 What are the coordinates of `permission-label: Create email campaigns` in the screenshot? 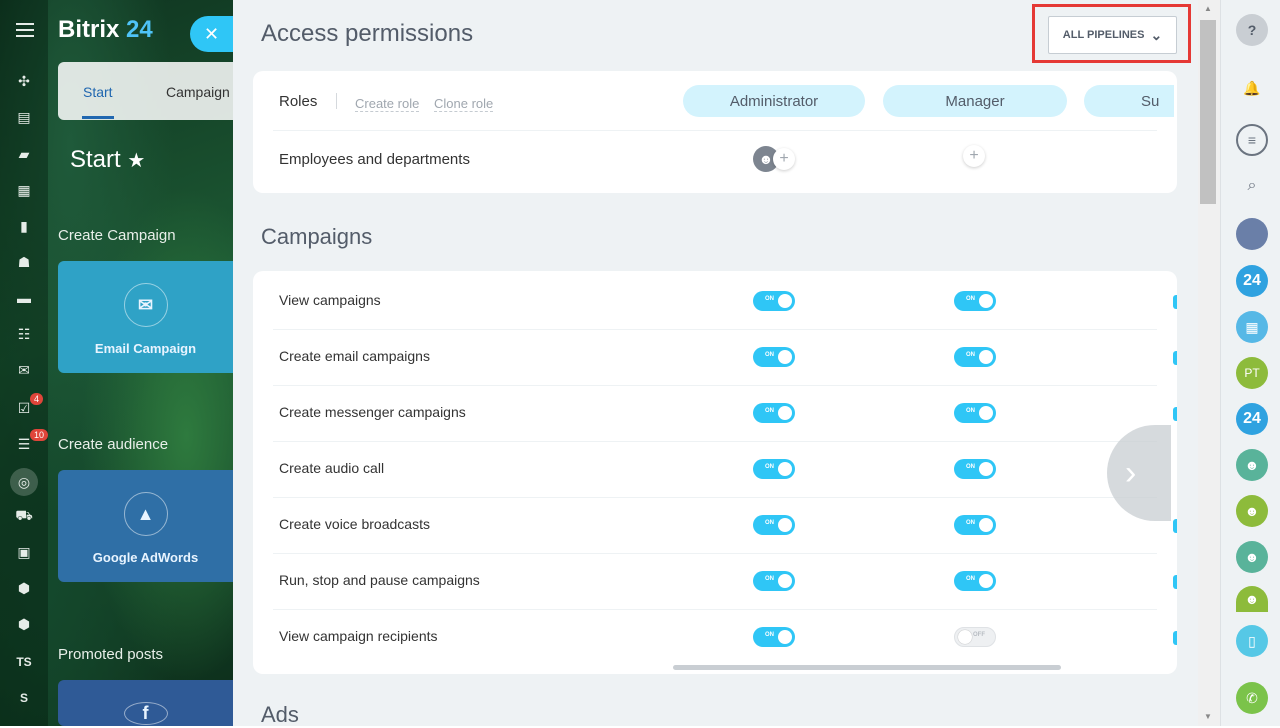 It's located at (354, 356).